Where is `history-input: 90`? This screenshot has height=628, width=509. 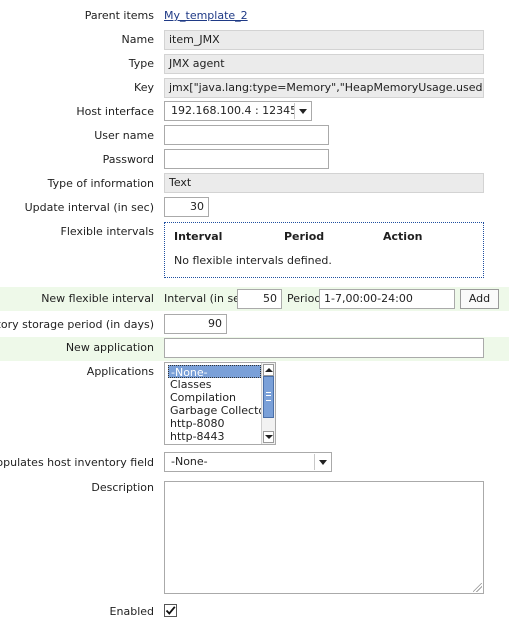
history-input: 90 is located at coordinates (195, 324).